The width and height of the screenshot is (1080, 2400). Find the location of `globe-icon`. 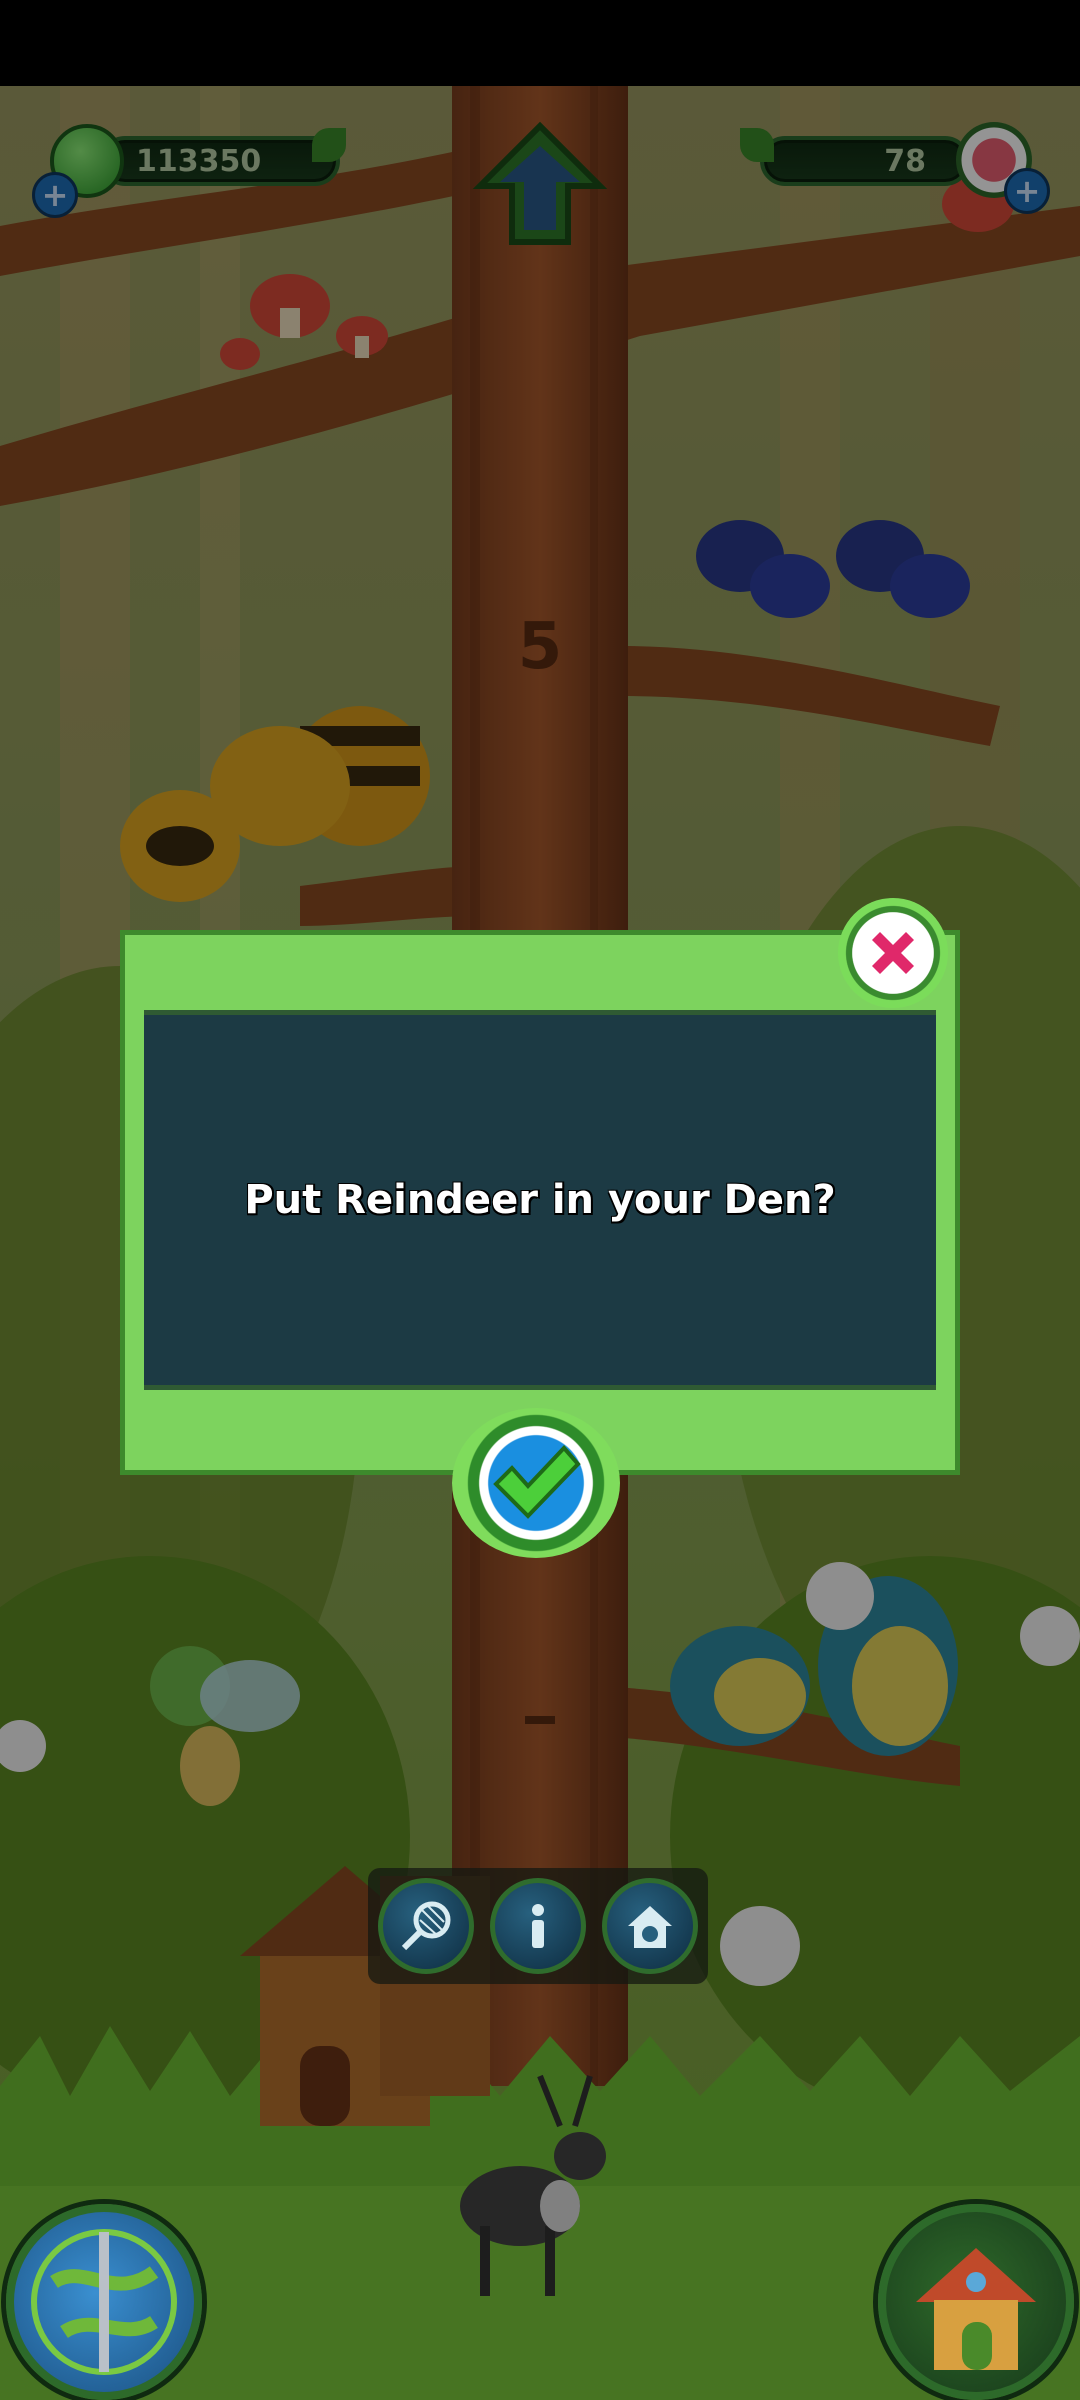

globe-icon is located at coordinates (104, 2302).